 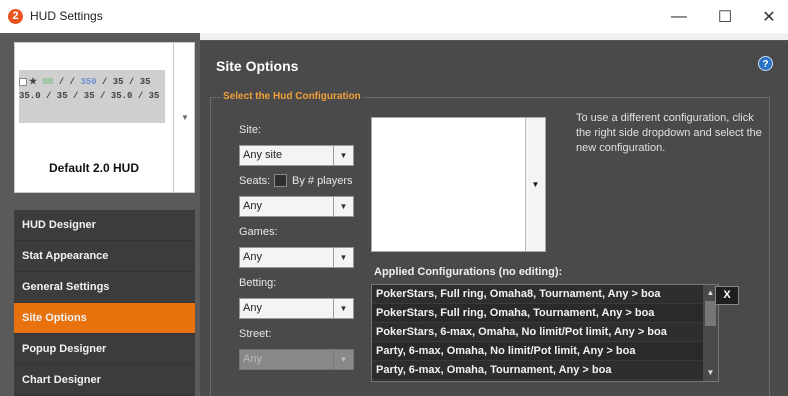 What do you see at coordinates (104, 287) in the screenshot?
I see `sidebar-item-general-settings: General Settings` at bounding box center [104, 287].